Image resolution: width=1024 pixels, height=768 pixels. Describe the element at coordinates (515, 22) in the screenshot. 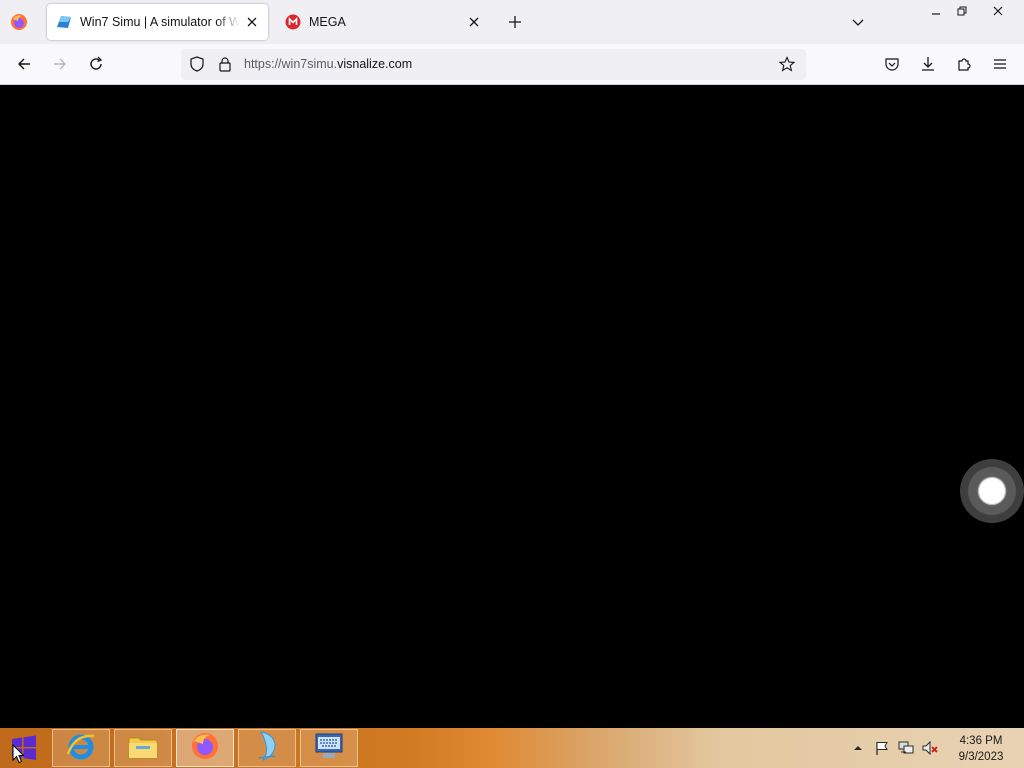

I see `plus-icon` at that location.